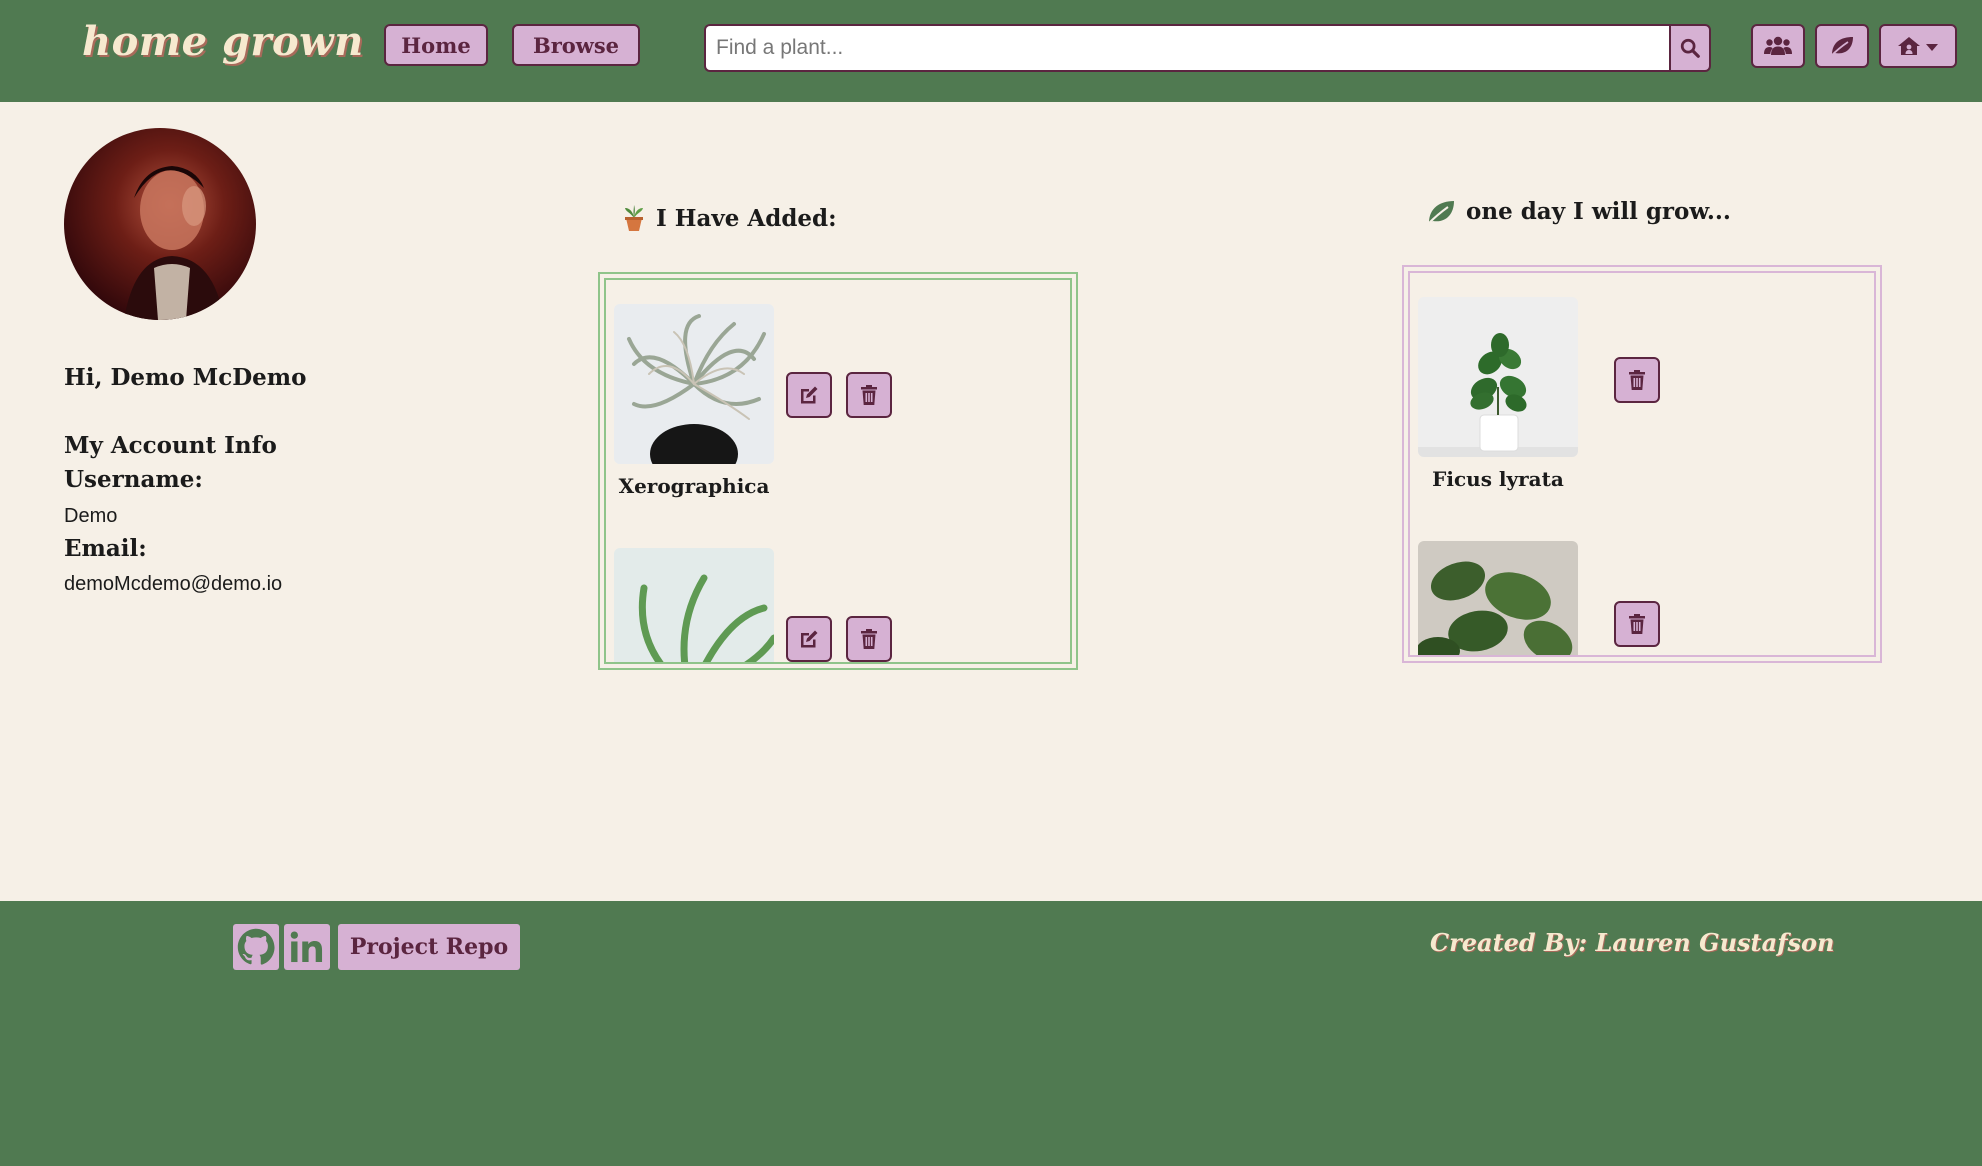 The image size is (1982, 1166). What do you see at coordinates (185, 377) in the screenshot?
I see `greeting: Hi, Demo McDemo` at bounding box center [185, 377].